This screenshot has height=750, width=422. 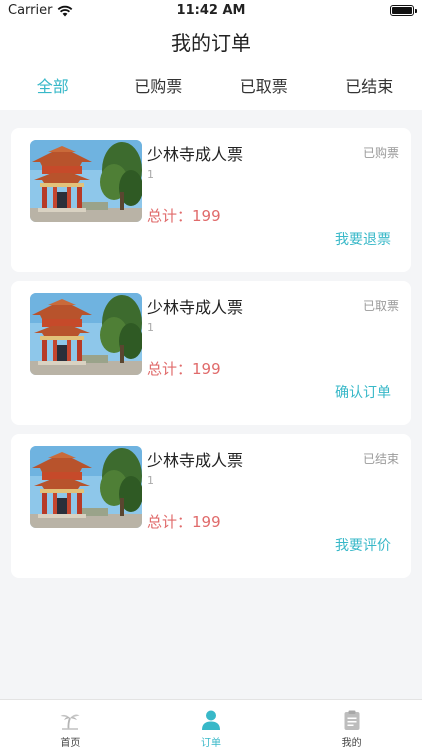 I want to click on status-bar: Carrier 11:42 AM, so click(x=211, y=11).